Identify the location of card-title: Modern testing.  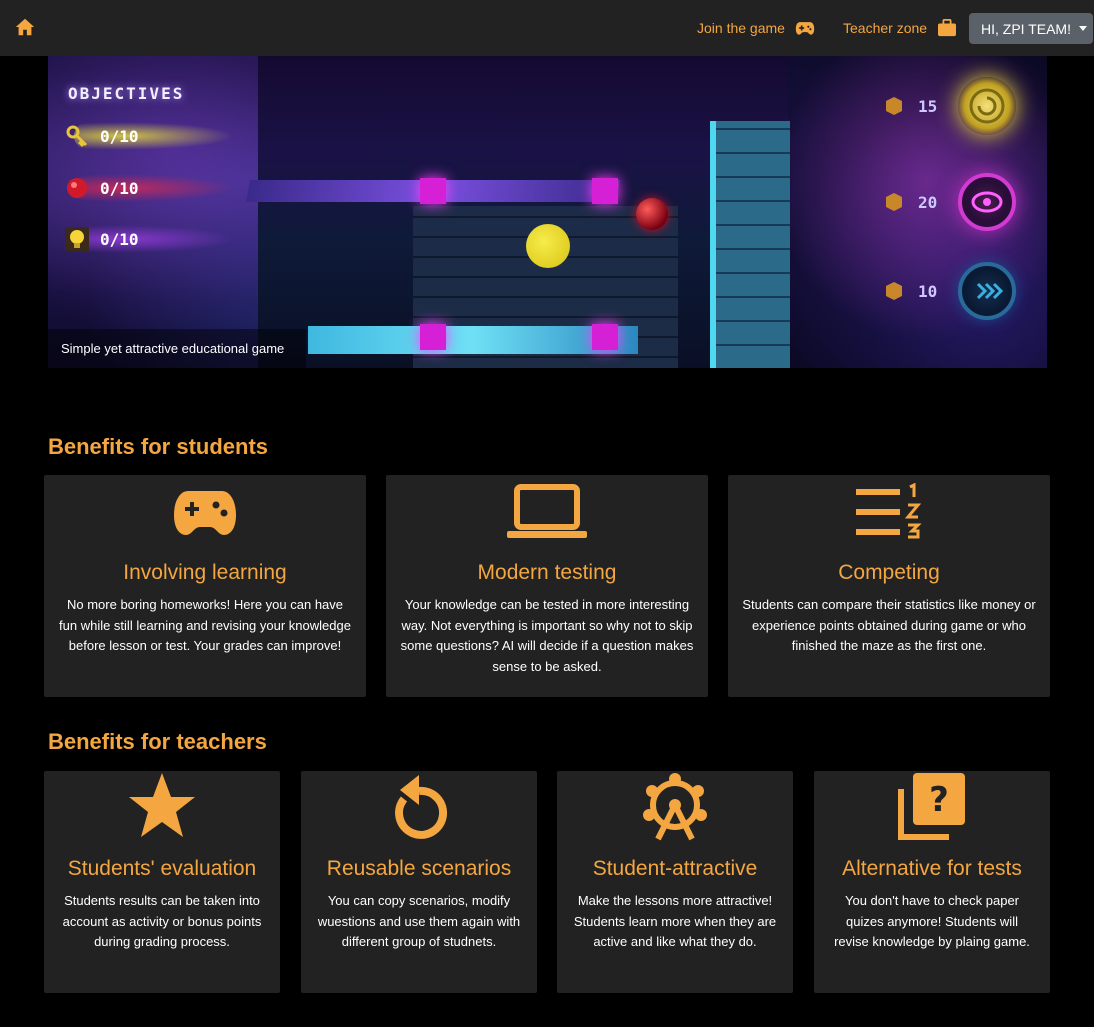
(547, 572).